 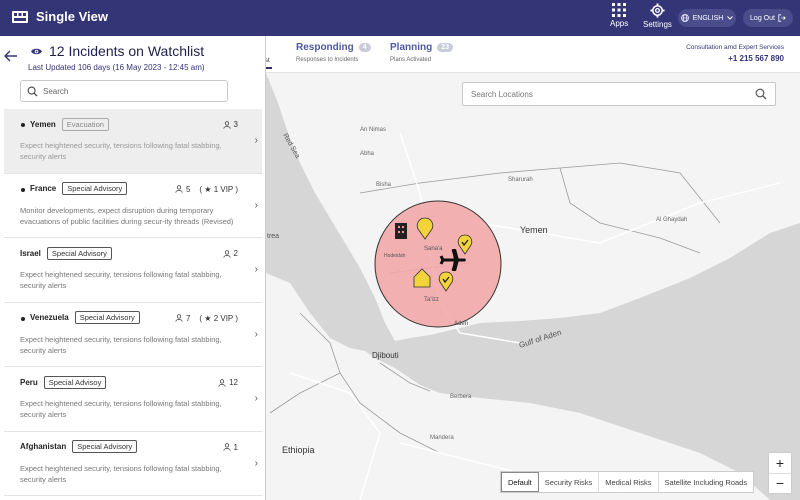 I want to click on map-label-eritrea: trea, so click(x=273, y=236).